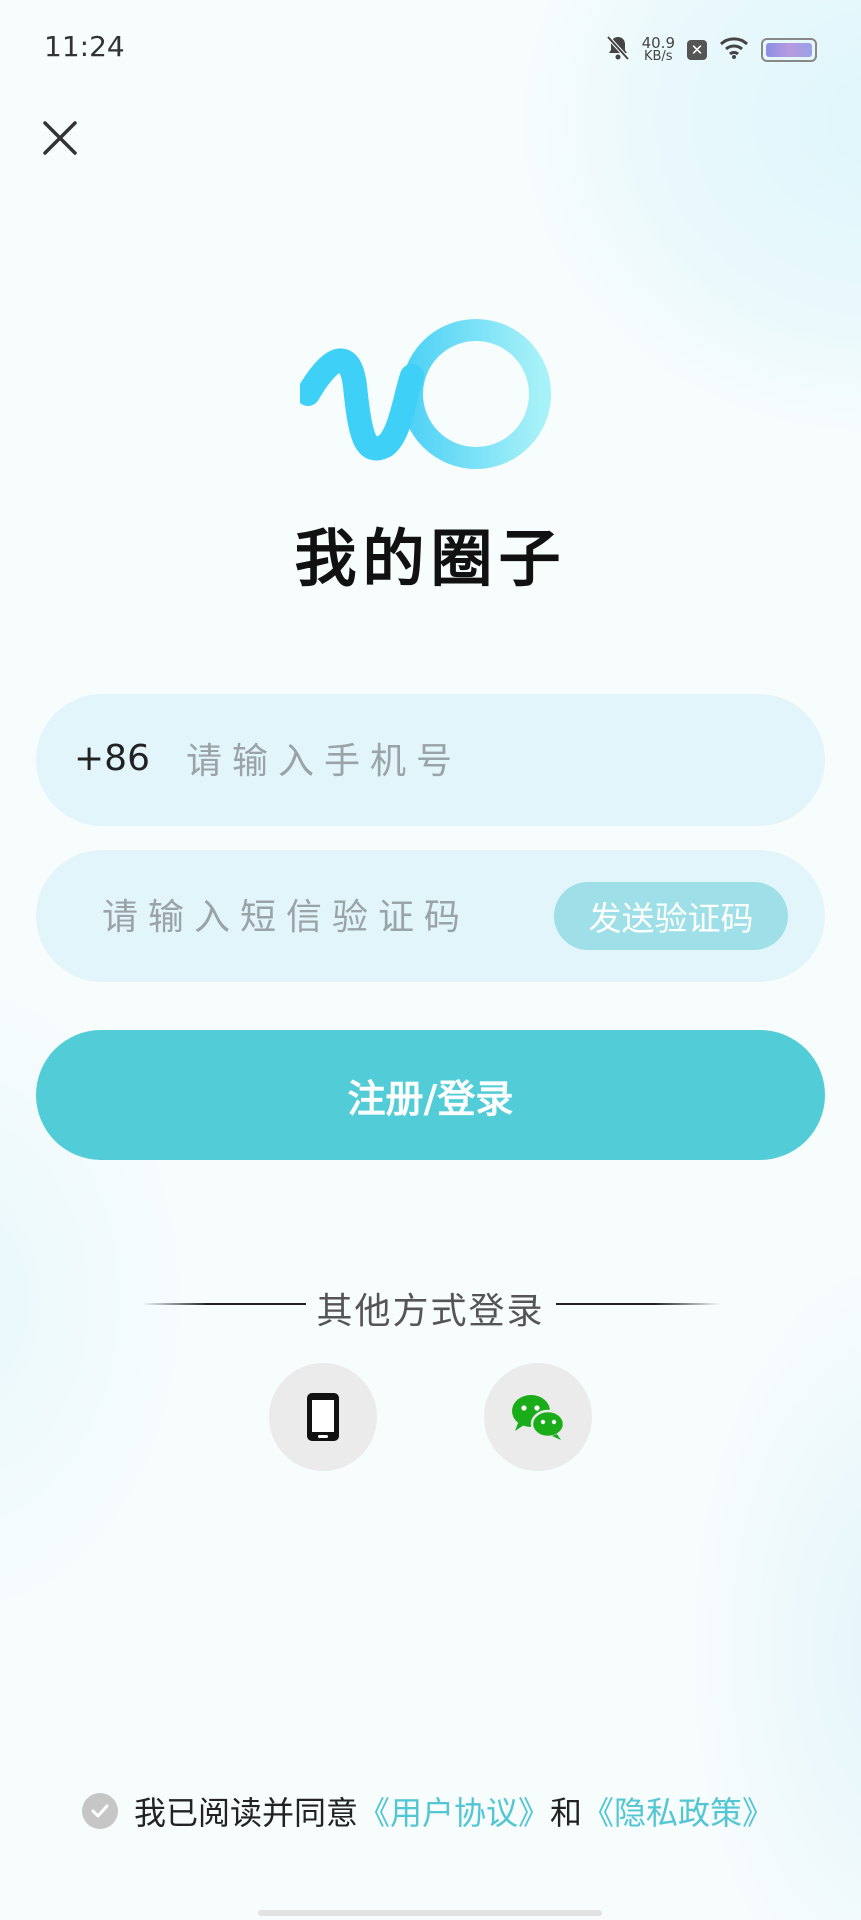  Describe the element at coordinates (671, 916) in the screenshot. I see `send-code-button: 发送验证码` at that location.